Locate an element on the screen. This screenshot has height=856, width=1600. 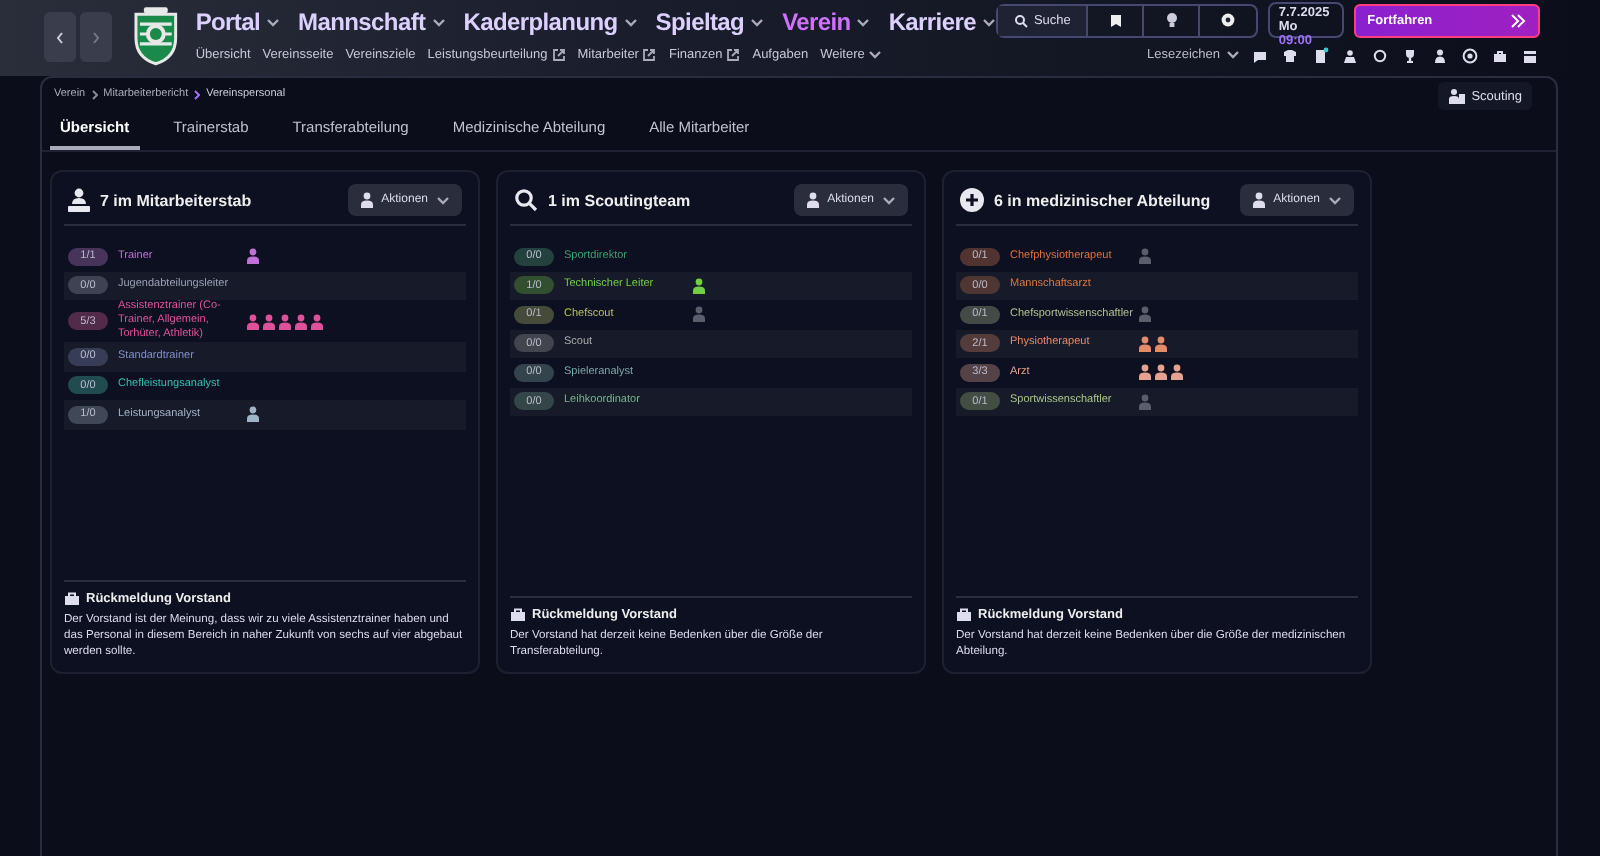
nav-menu: Portal is located at coordinates (238, 22).